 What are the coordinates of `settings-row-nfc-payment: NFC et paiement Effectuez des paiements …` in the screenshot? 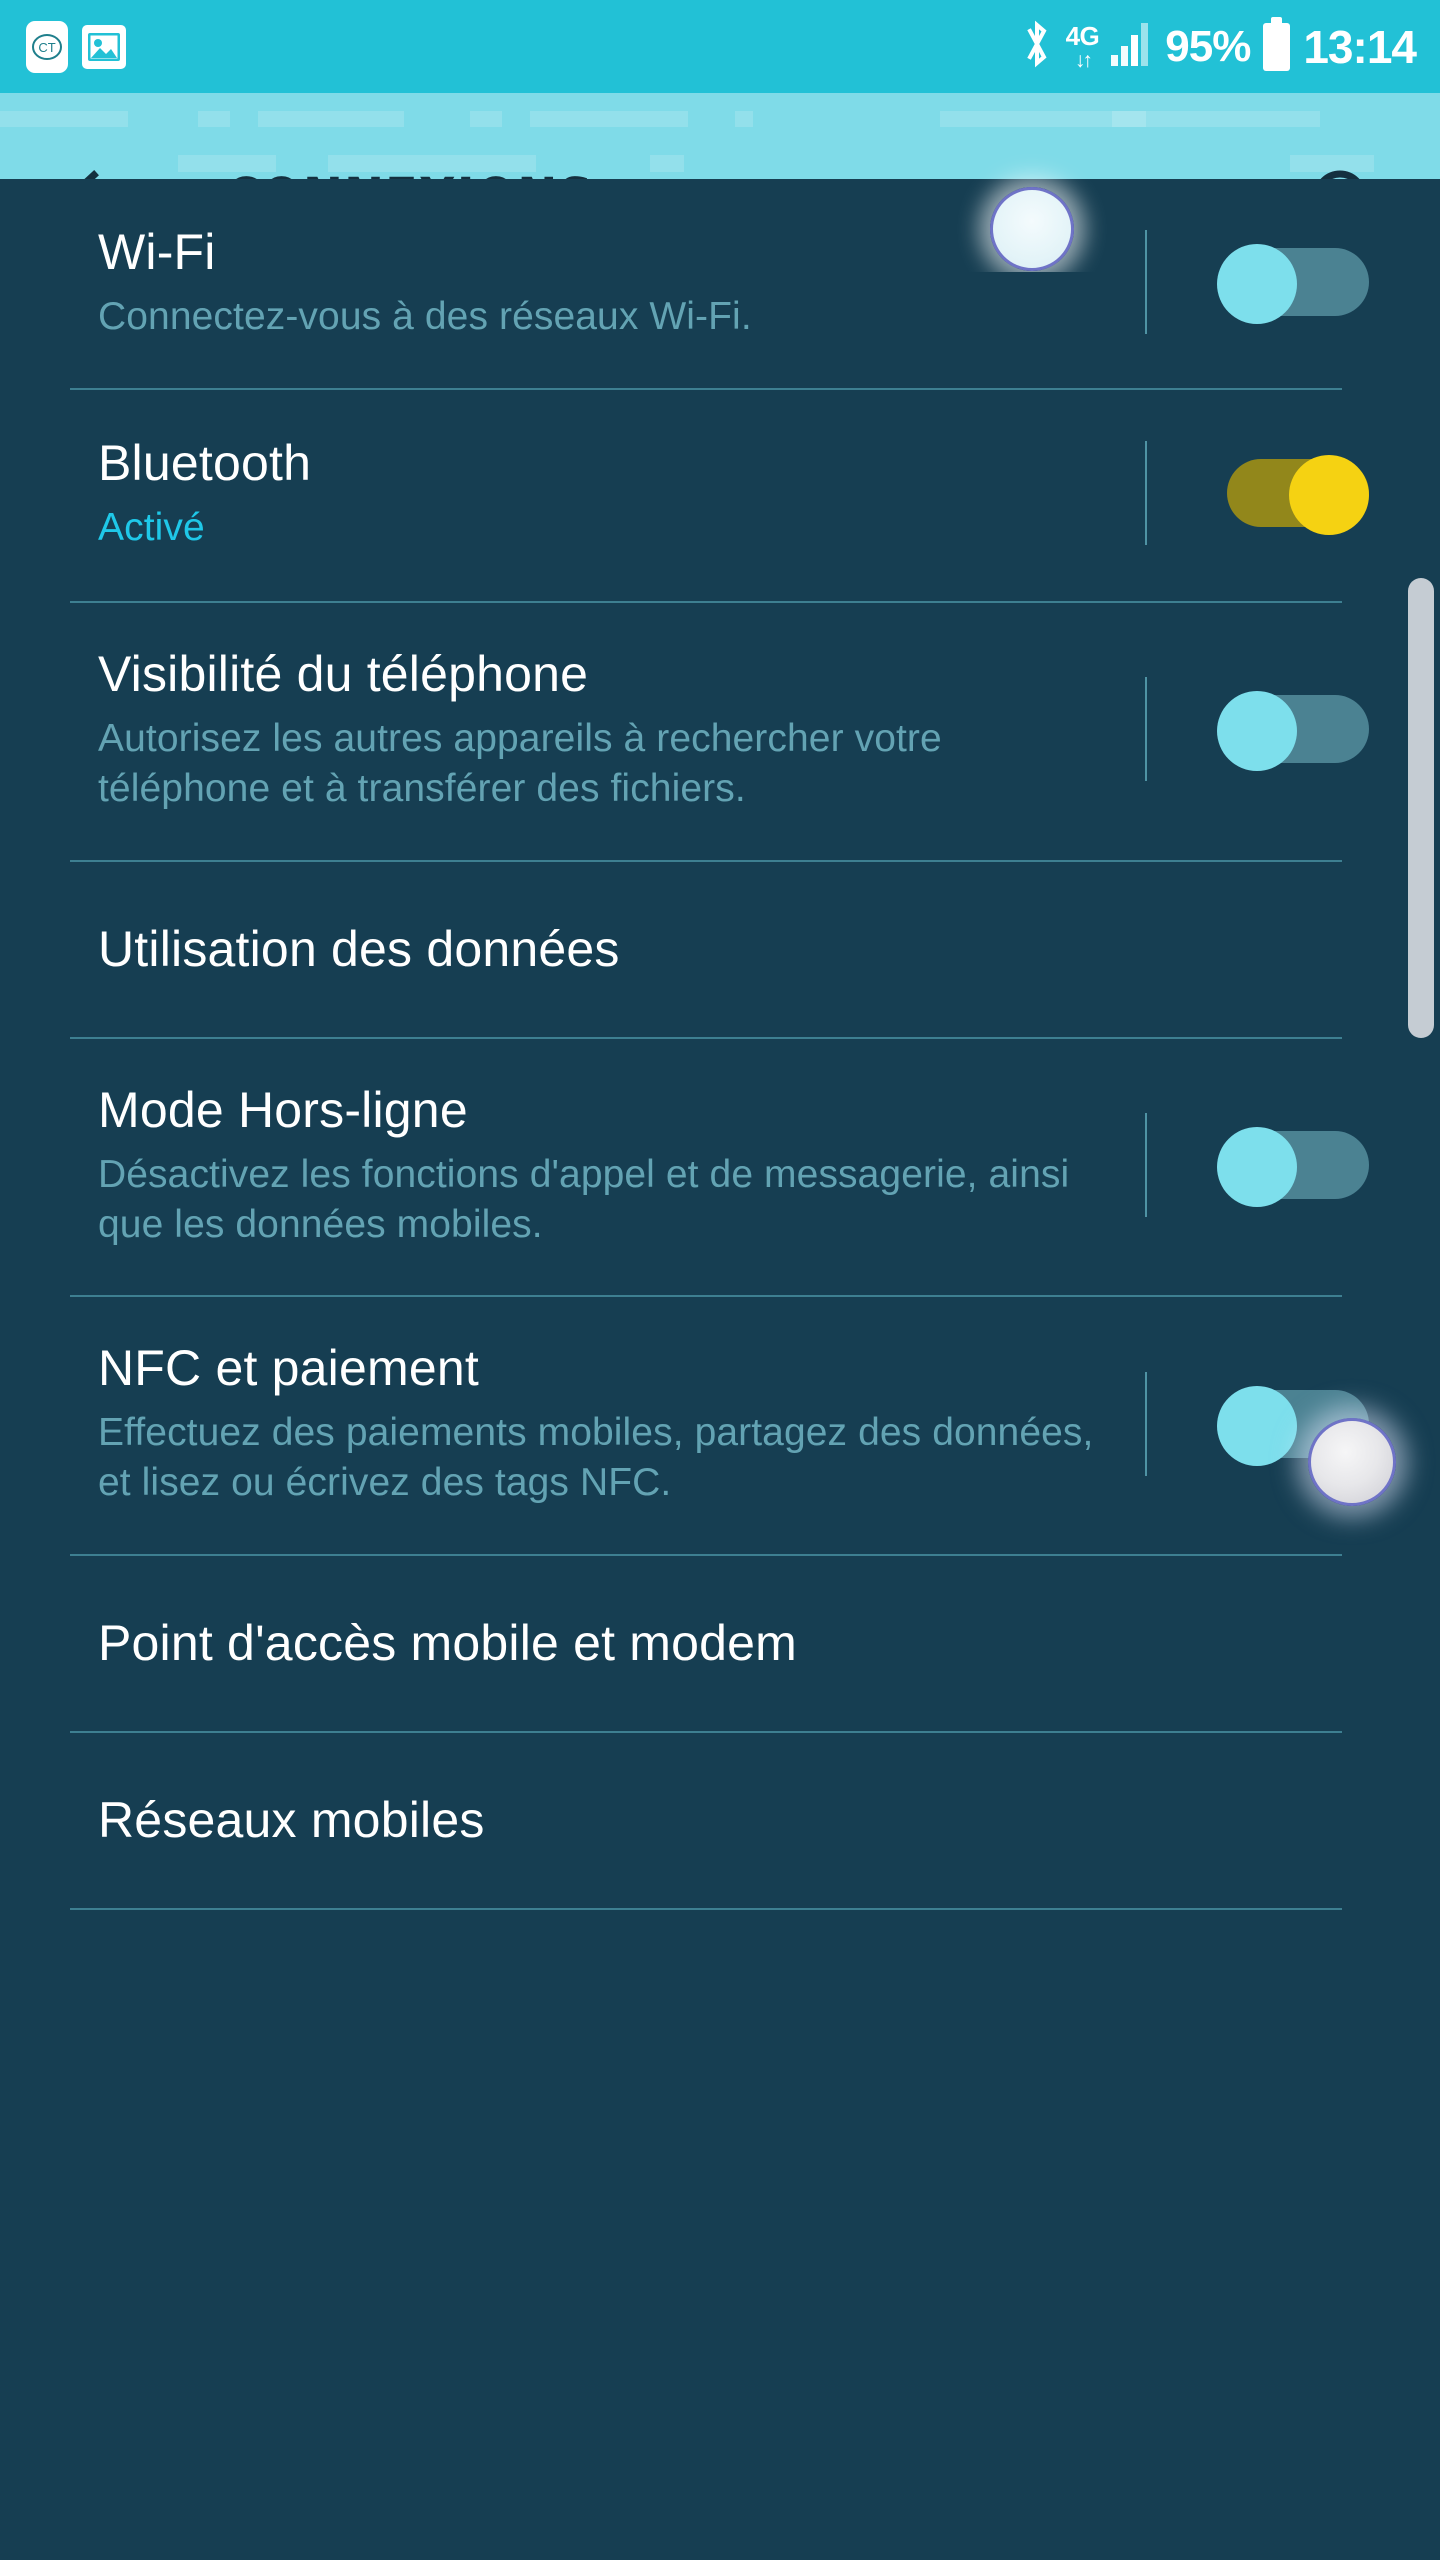 It's located at (720, 1425).